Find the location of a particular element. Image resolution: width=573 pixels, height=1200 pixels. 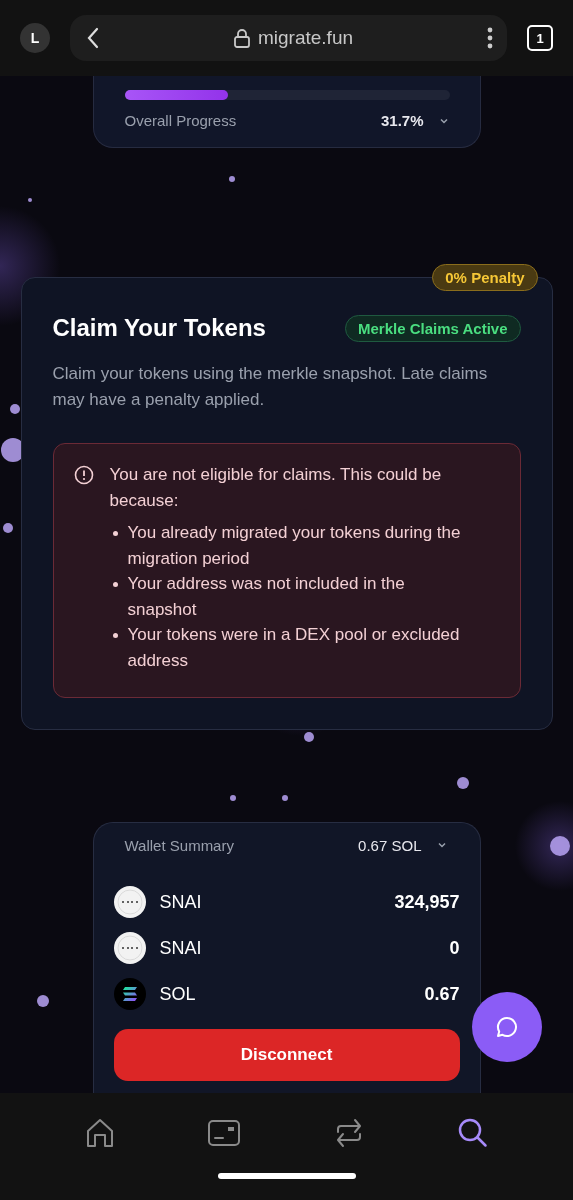

back-icon is located at coordinates (93, 38).